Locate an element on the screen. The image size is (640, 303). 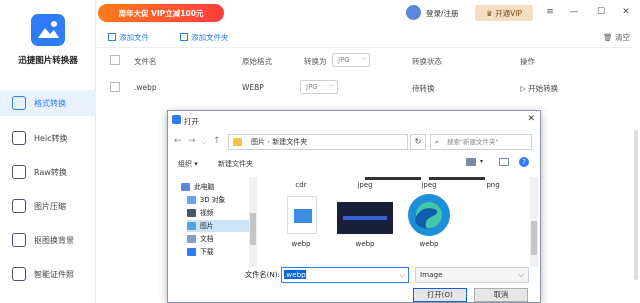
sidebar-item-label: 抠图换背景 is located at coordinates (54, 240).